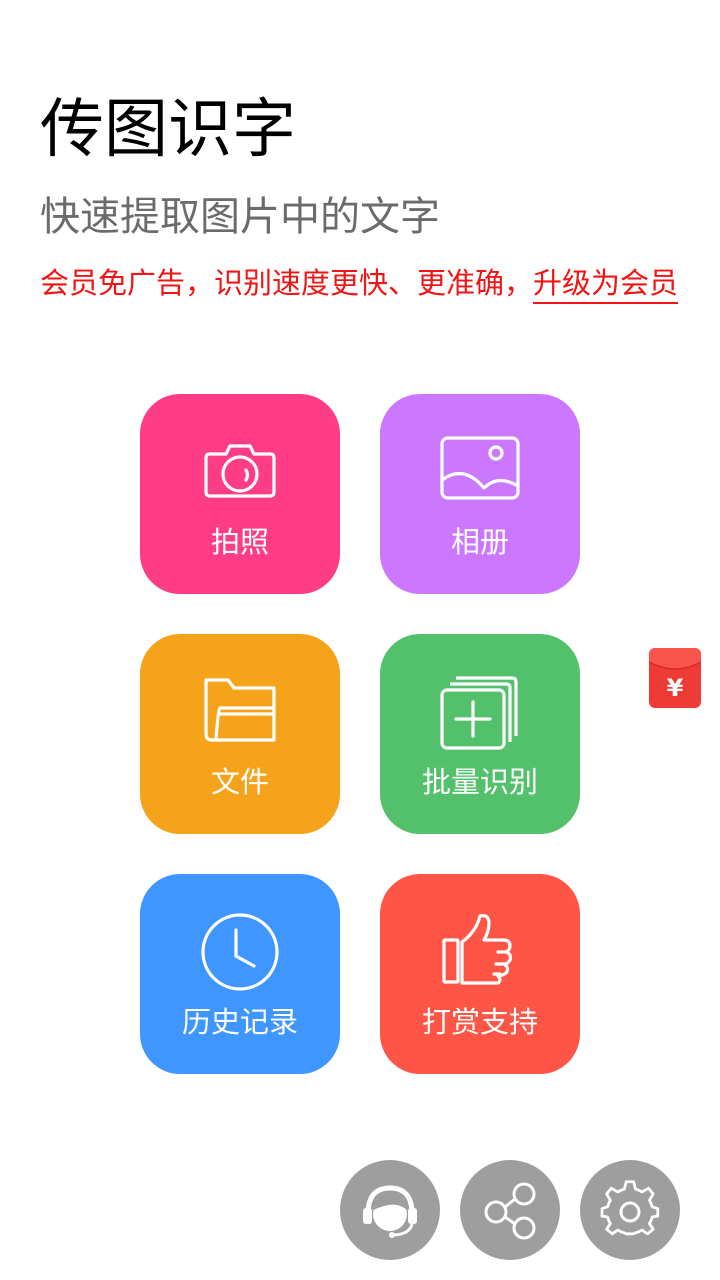  I want to click on file-label: 文件, so click(239, 782).